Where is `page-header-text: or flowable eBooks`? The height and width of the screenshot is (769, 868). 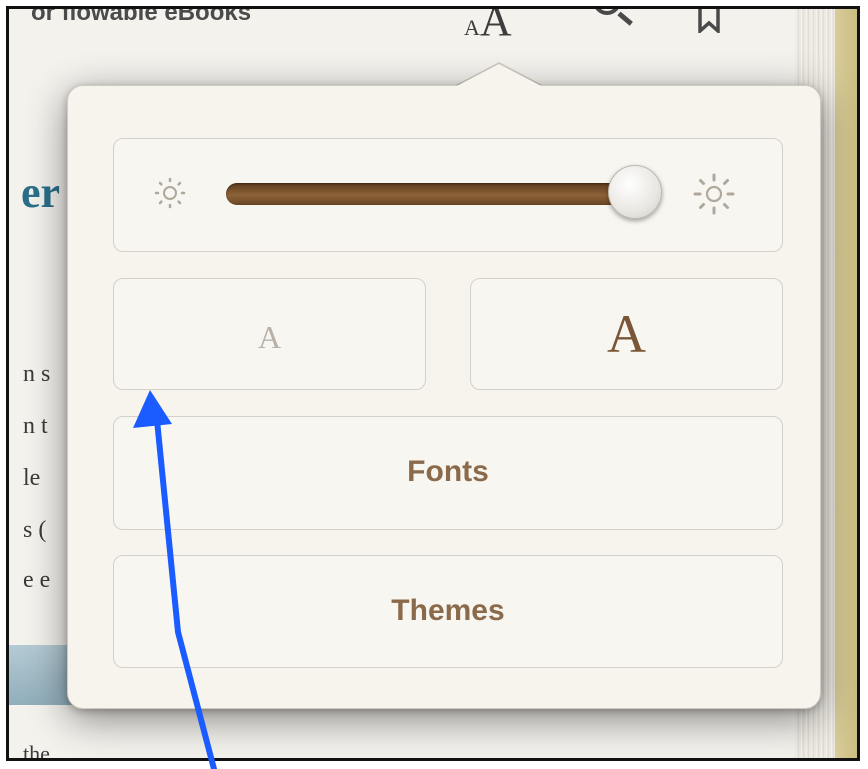 page-header-text: or flowable eBooks is located at coordinates (141, 16).